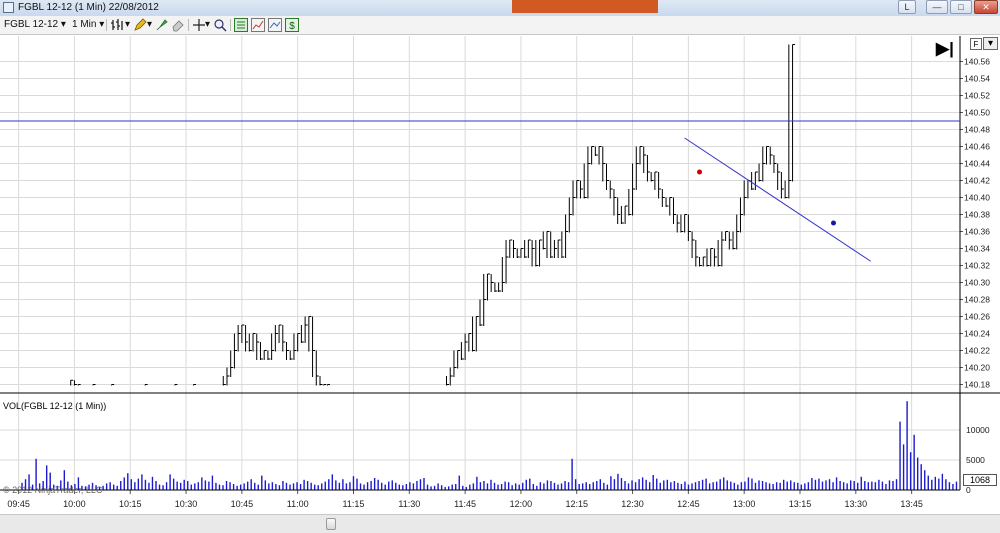  Describe the element at coordinates (977, 351) in the screenshot. I see `y-tick-label: 140.22` at that location.